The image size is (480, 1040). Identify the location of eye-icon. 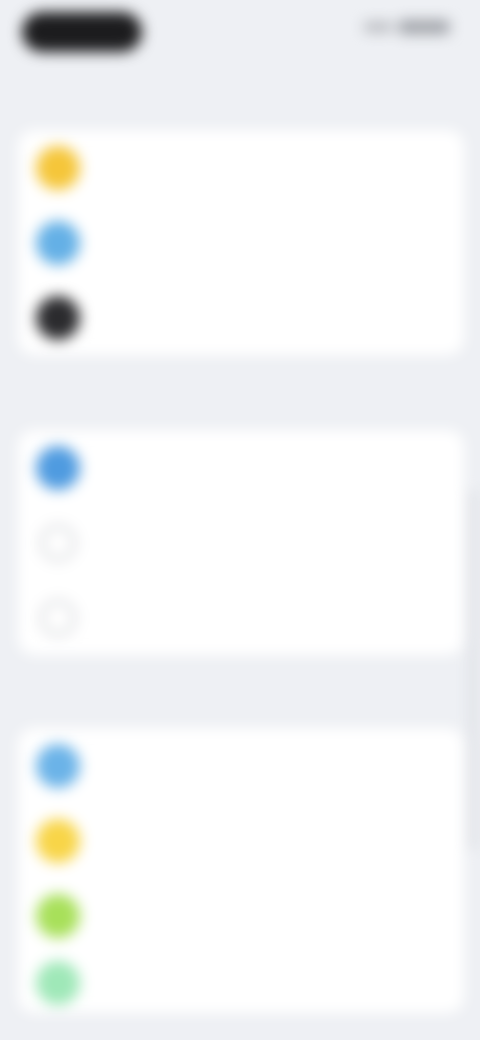
(58, 983).